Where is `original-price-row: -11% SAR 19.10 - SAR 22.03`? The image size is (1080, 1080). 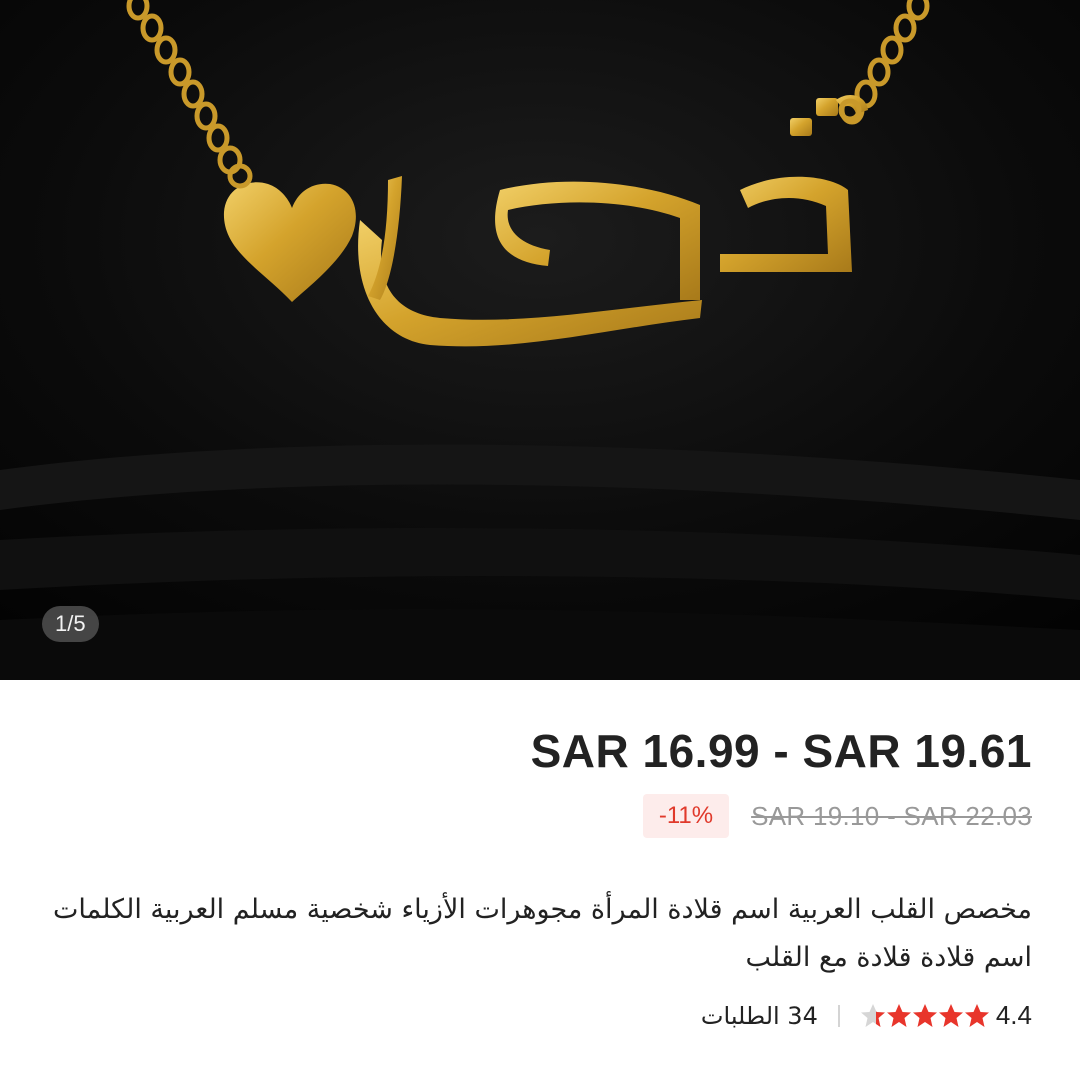 original-price-row: -11% SAR 19.10 - SAR 22.03 is located at coordinates (837, 816).